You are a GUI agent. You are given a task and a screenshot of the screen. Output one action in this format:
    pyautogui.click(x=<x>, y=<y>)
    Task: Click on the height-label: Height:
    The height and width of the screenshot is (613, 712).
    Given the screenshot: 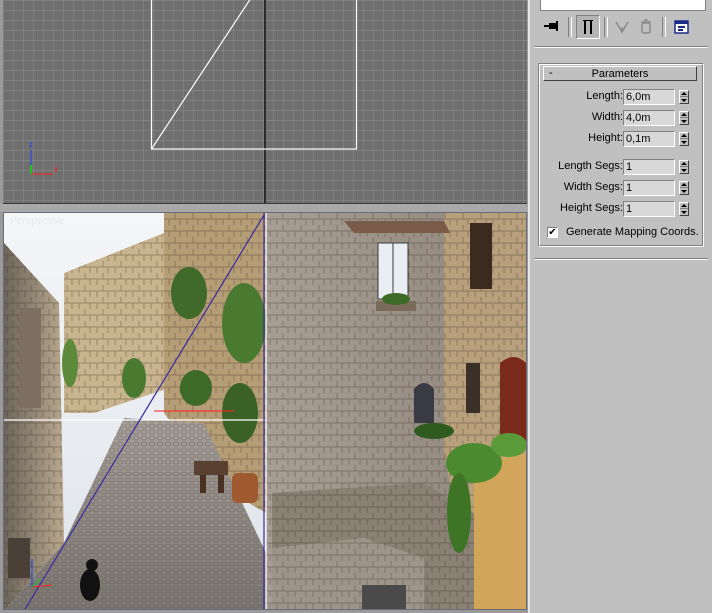 What is the action you would take?
    pyautogui.click(x=605, y=138)
    